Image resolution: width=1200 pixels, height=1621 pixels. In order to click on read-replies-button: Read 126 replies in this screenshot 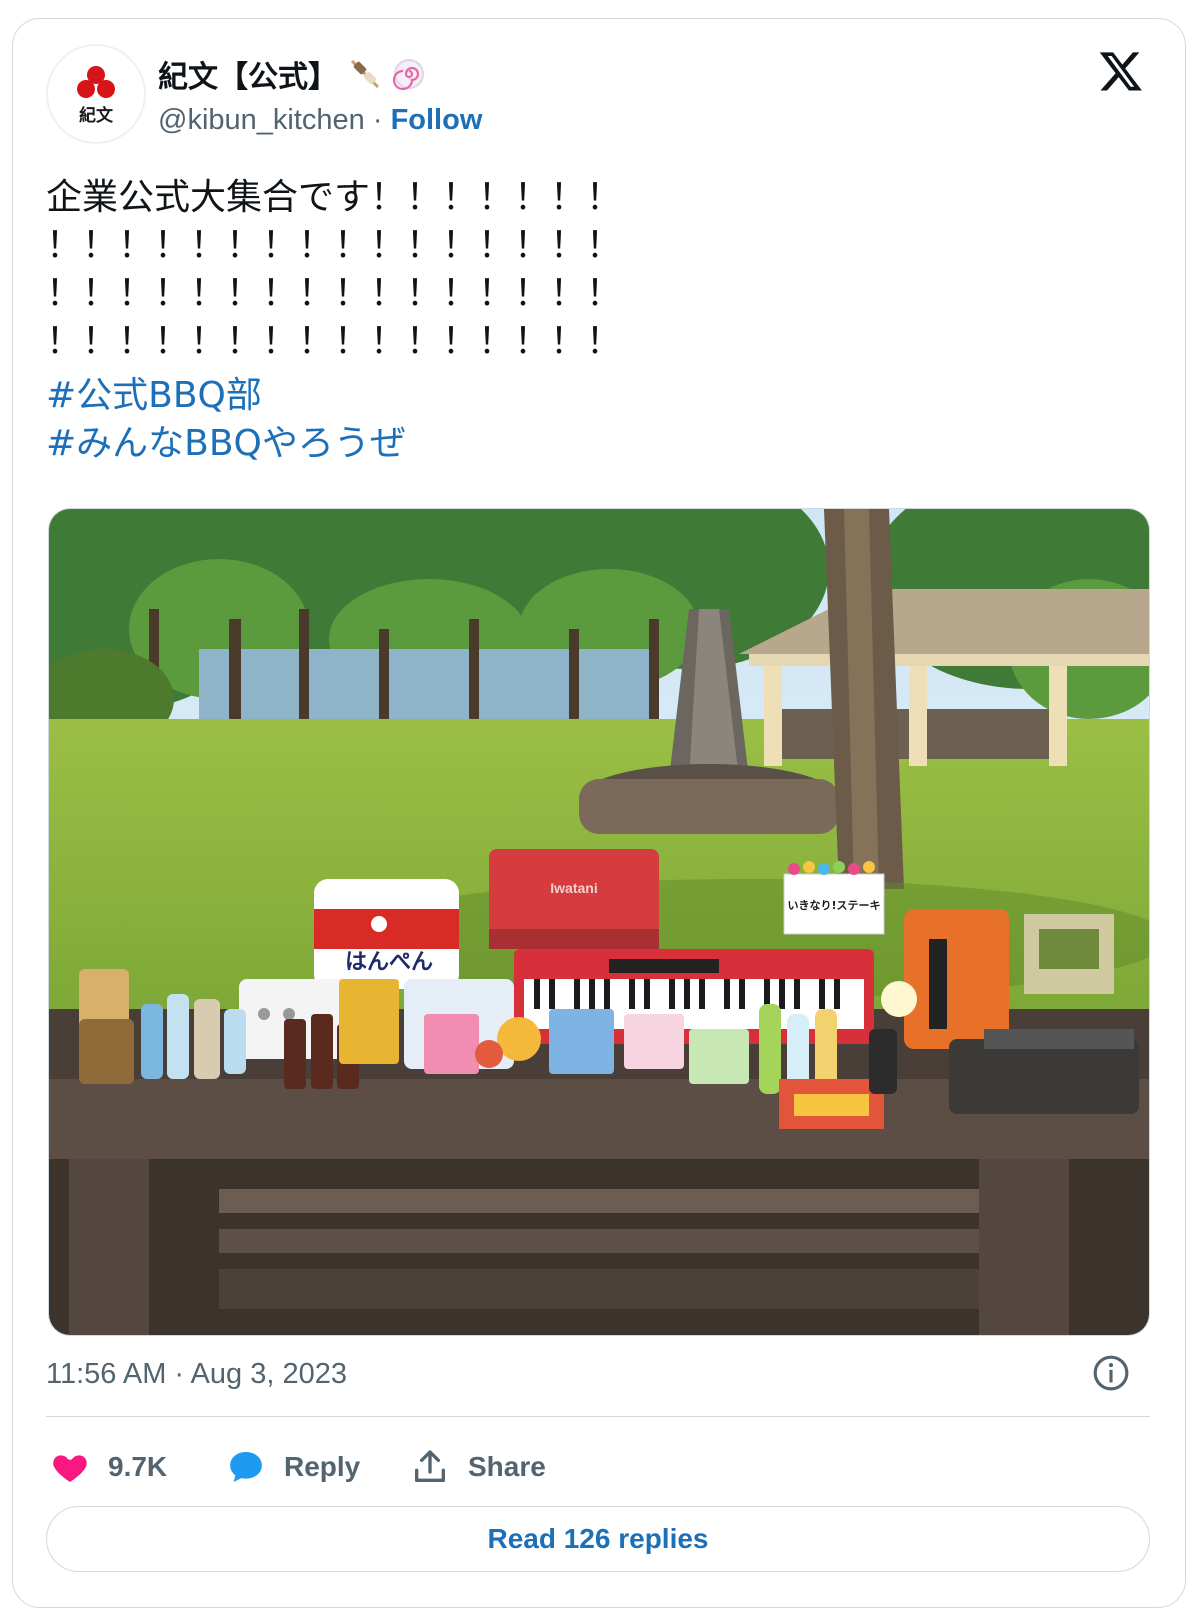, I will do `click(598, 1539)`.